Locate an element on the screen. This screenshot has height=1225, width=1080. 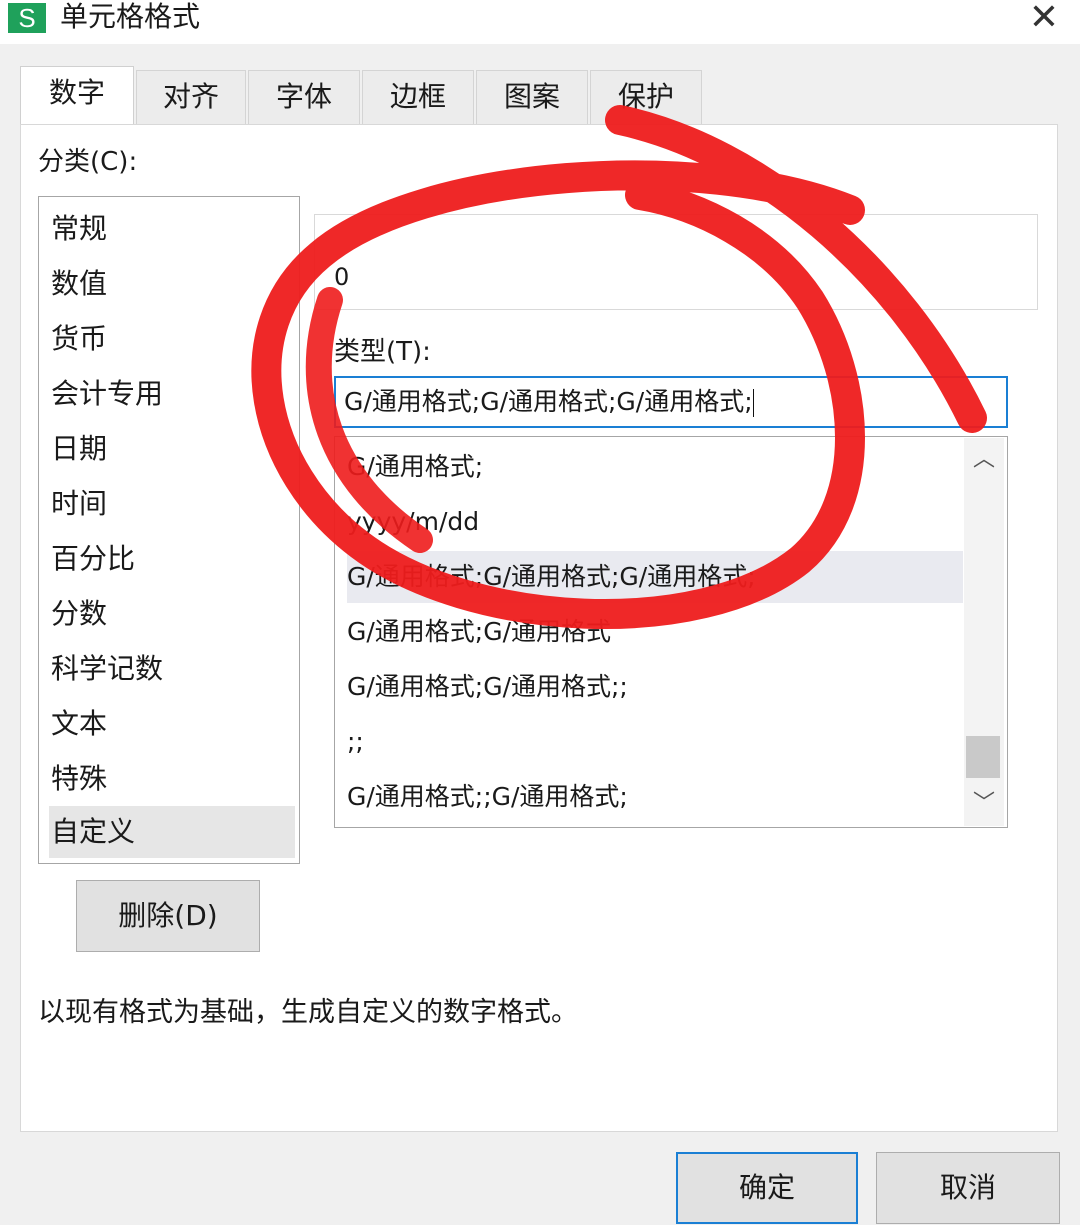
type-option: G/通用格式; is located at coordinates (655, 467).